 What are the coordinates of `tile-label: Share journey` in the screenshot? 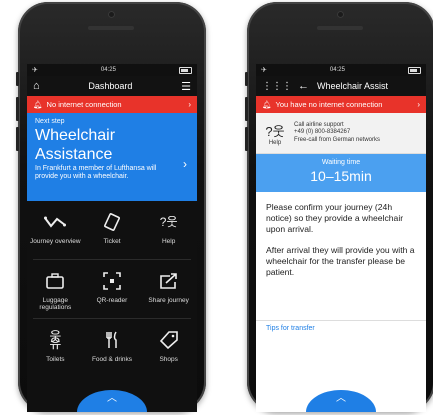 It's located at (168, 300).